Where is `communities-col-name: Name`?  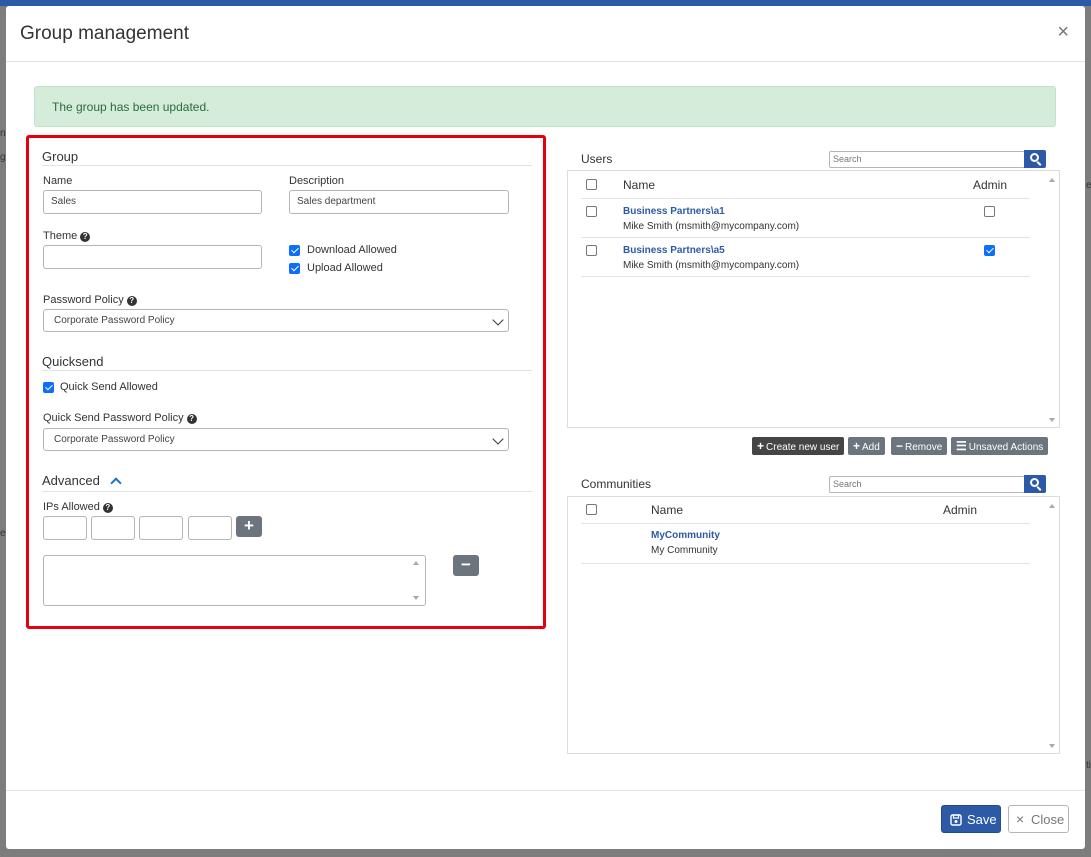
communities-col-name: Name is located at coordinates (667, 510).